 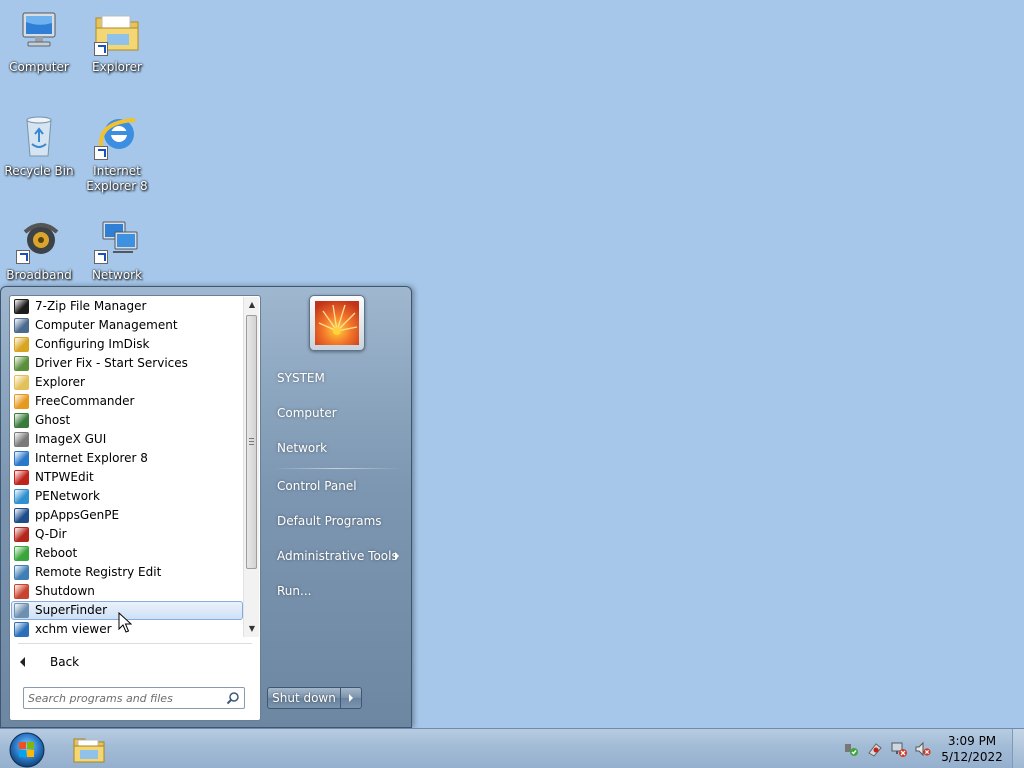 I want to click on network-icon, so click(x=117, y=240).